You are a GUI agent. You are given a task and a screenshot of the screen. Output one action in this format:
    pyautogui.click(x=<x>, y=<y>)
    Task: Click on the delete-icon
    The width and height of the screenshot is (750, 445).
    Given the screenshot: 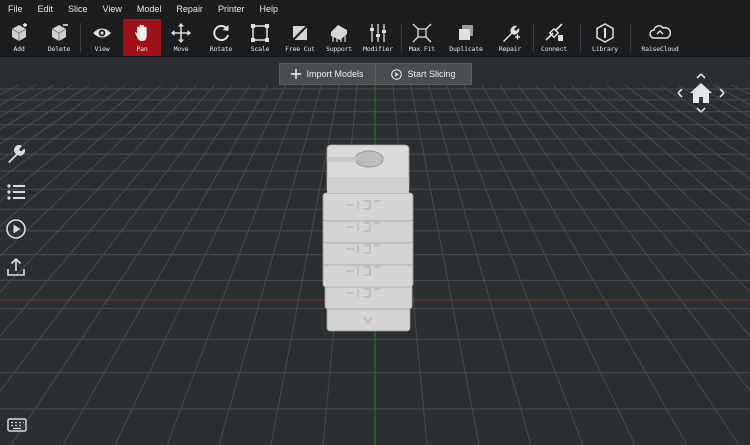 What is the action you would take?
    pyautogui.click(x=59, y=32)
    